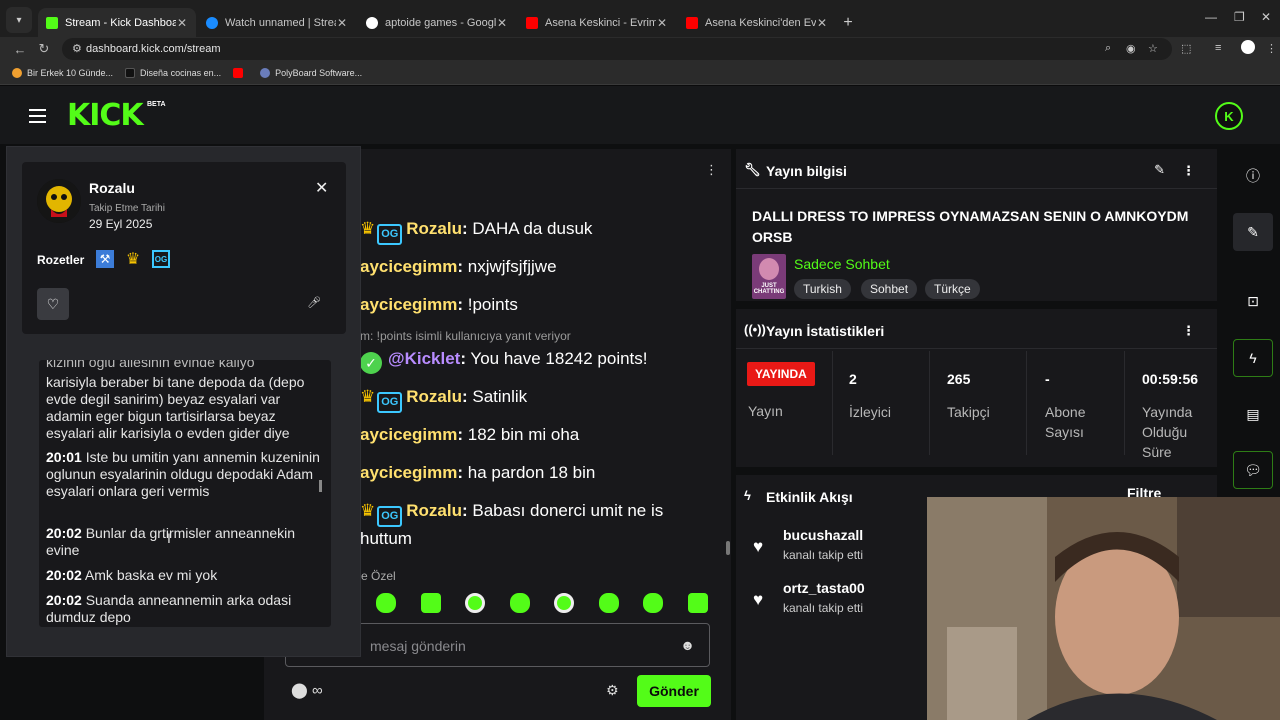 The width and height of the screenshot is (1280, 720). I want to click on panel-title: Yayın İstatistikleri, so click(825, 331).